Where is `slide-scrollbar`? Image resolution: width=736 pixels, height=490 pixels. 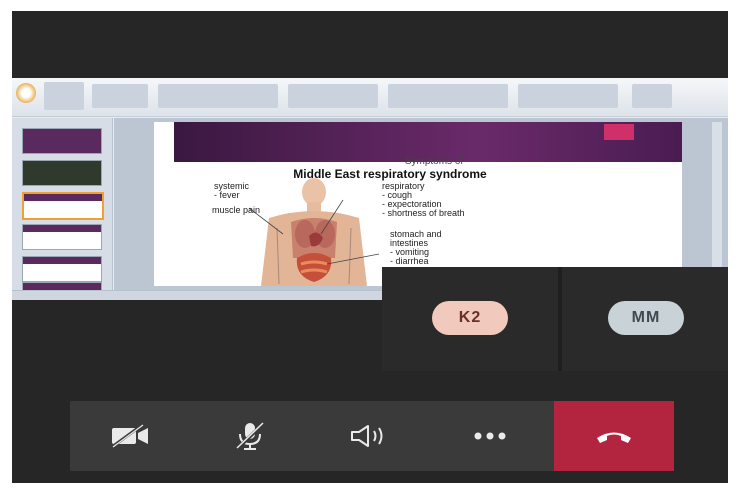
slide-scrollbar is located at coordinates (717, 202).